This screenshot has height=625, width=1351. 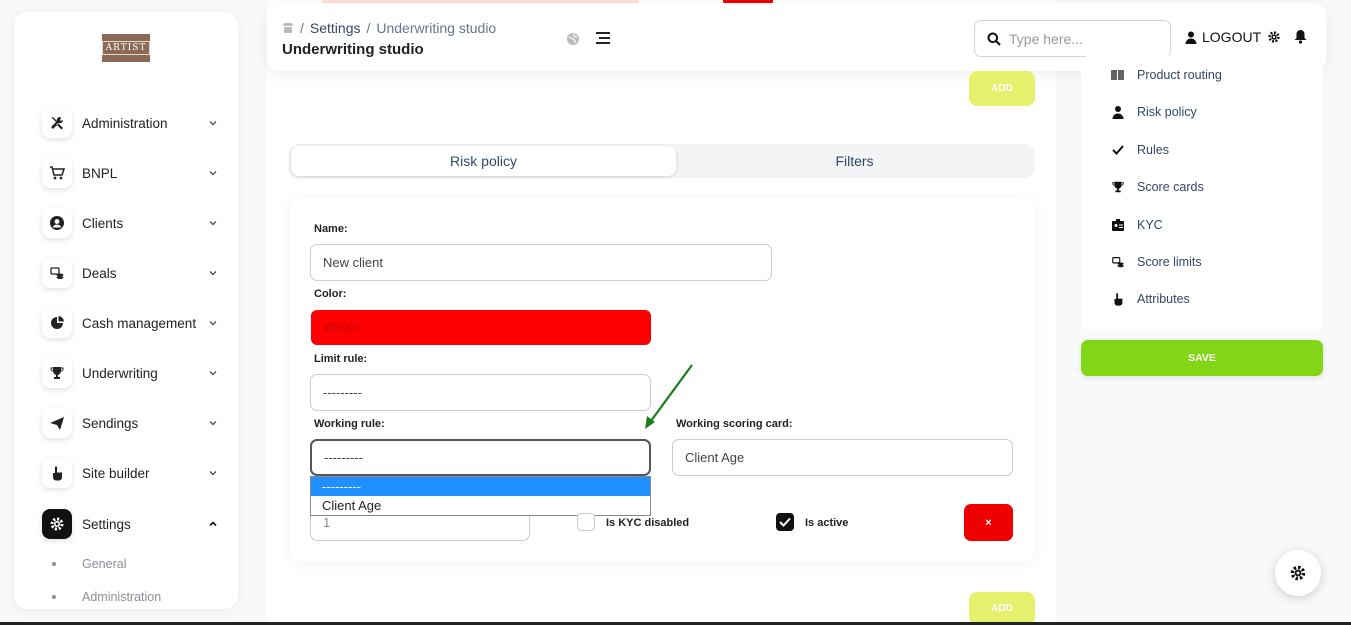 I want to click on sidebar-item-deals: Deals, so click(x=130, y=273).